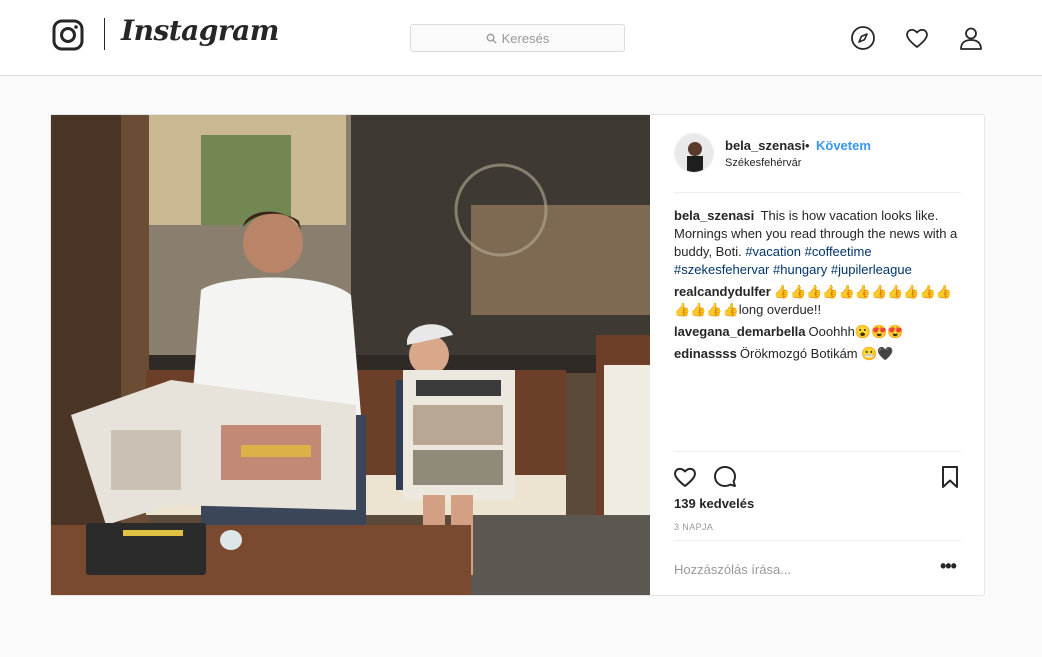  Describe the element at coordinates (765, 145) in the screenshot. I see `author-username: bela_szenasi` at that location.